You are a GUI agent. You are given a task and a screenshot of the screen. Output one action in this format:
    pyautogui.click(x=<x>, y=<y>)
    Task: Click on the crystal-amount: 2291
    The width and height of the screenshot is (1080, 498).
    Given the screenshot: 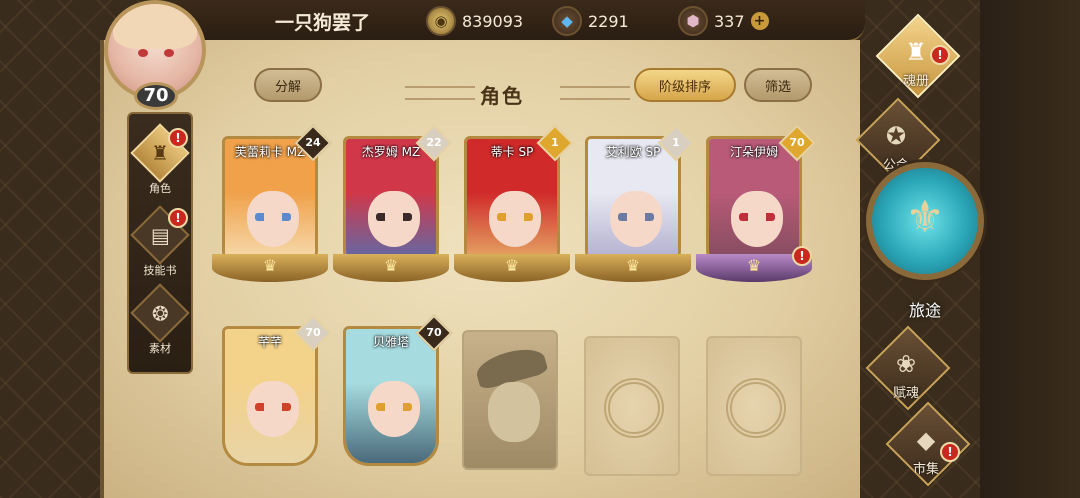 What is the action you would take?
    pyautogui.click(x=608, y=21)
    